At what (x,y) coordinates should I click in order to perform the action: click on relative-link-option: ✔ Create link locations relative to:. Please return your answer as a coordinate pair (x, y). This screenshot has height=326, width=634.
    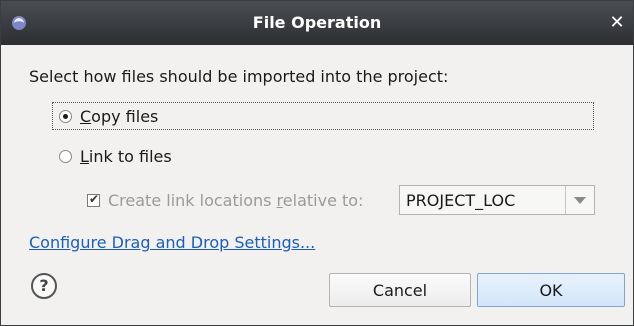
    Looking at the image, I should click on (225, 200).